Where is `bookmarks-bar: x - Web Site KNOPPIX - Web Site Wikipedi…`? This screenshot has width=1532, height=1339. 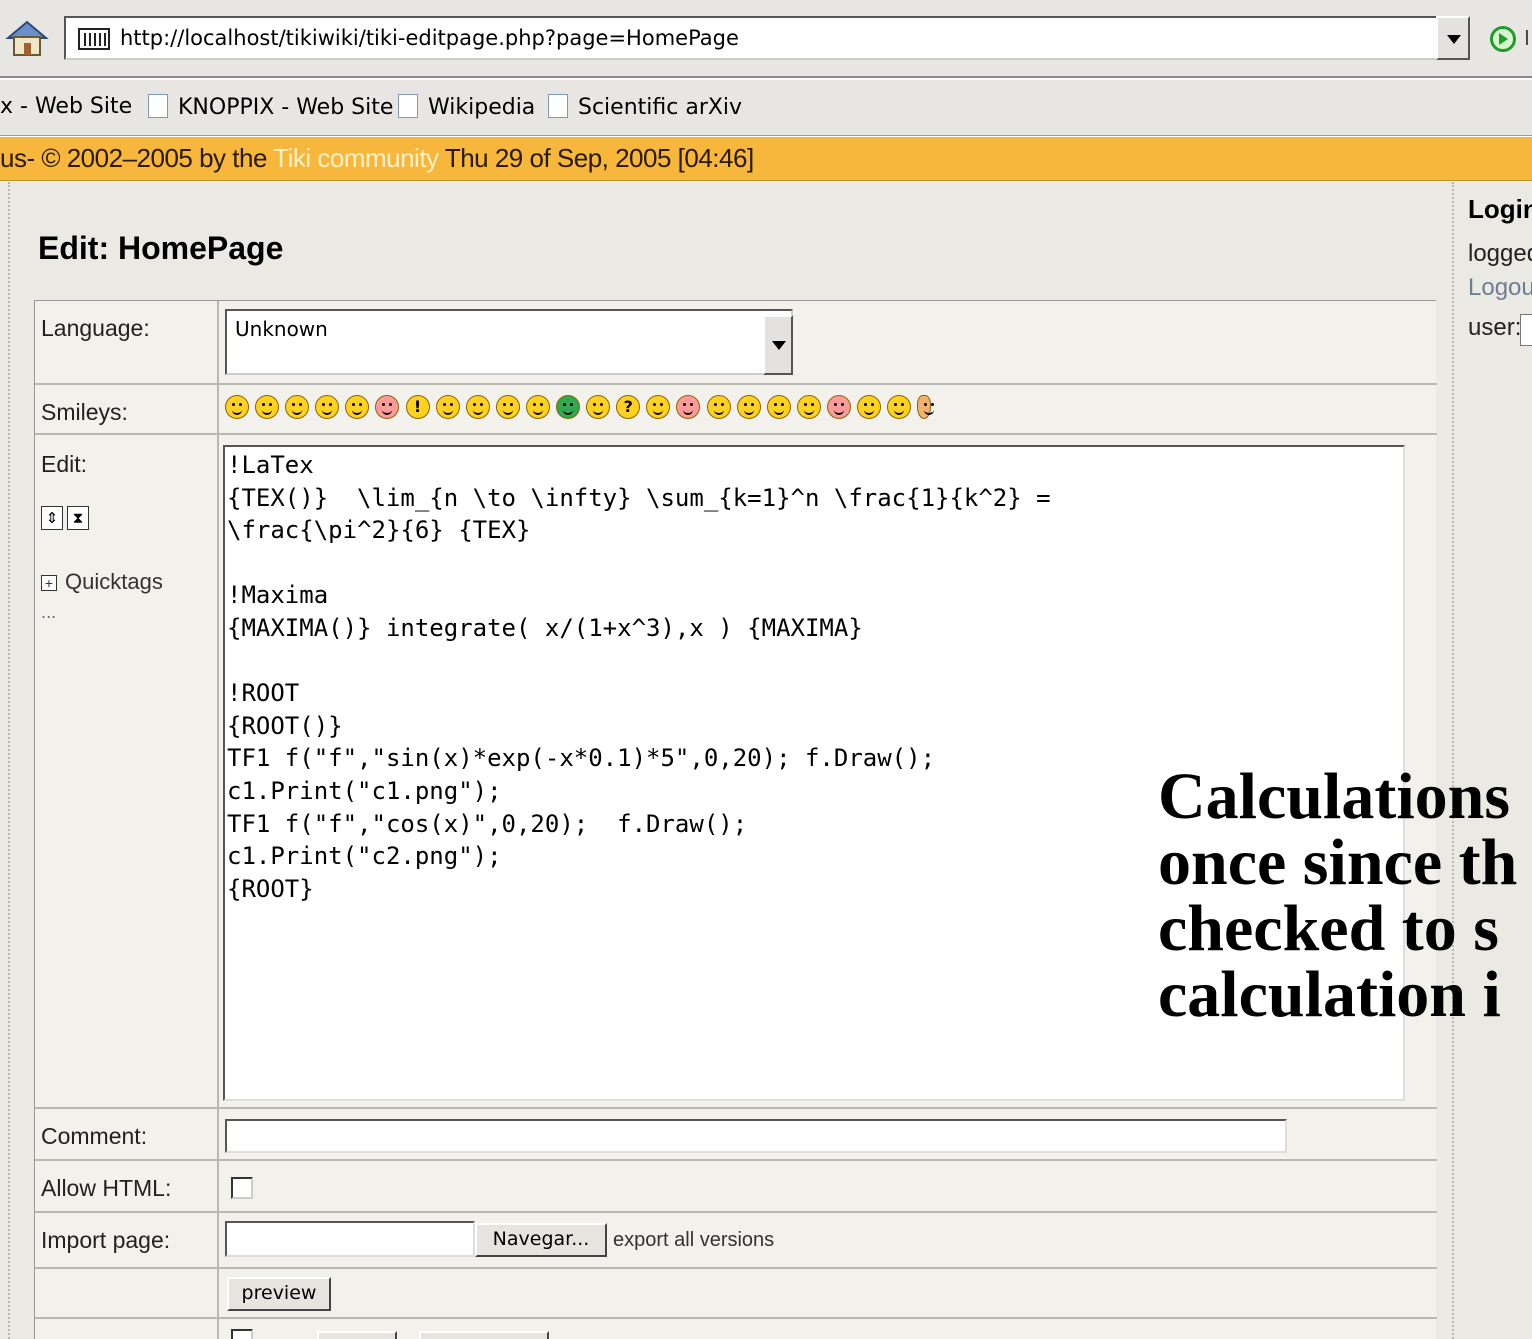 bookmarks-bar: x - Web Site KNOPPIX - Web Site Wikipedi… is located at coordinates (766, 108).